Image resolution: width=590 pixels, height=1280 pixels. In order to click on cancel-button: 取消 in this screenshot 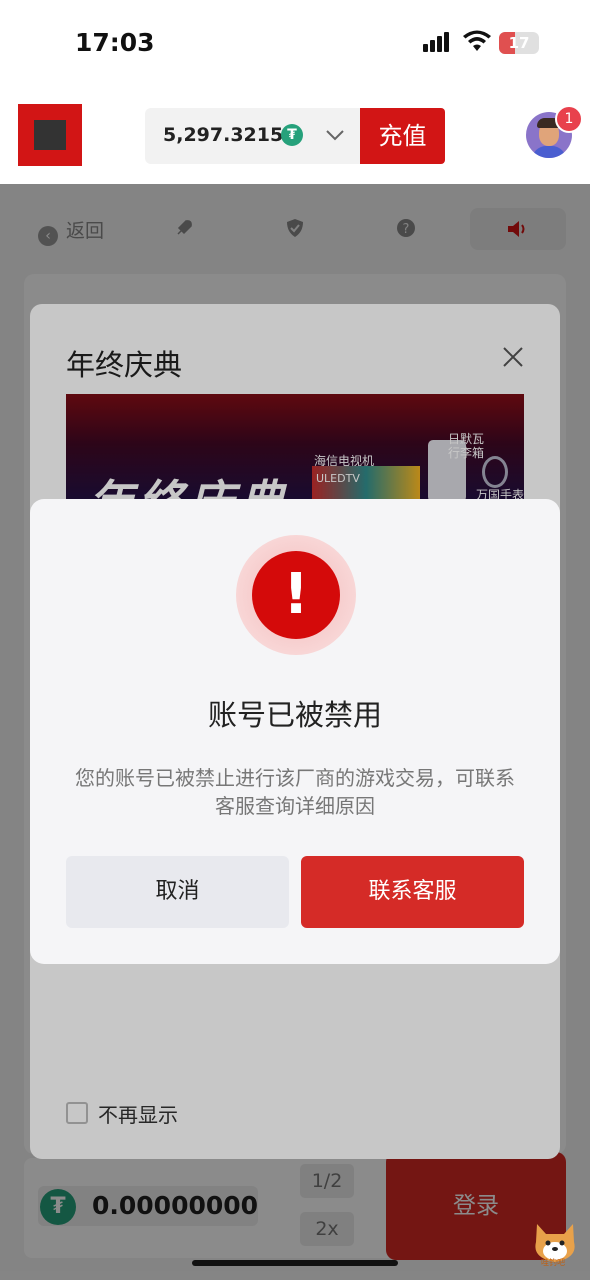, I will do `click(177, 892)`.